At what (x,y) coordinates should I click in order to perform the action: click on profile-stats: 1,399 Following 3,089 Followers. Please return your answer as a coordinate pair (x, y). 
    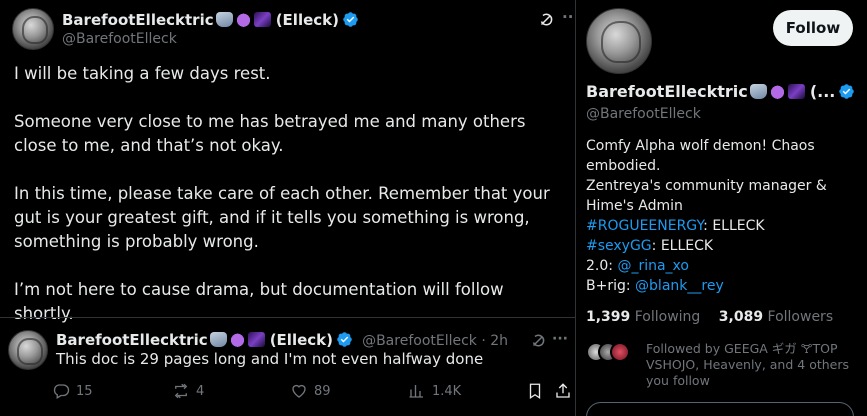
    Looking at the image, I should click on (709, 317).